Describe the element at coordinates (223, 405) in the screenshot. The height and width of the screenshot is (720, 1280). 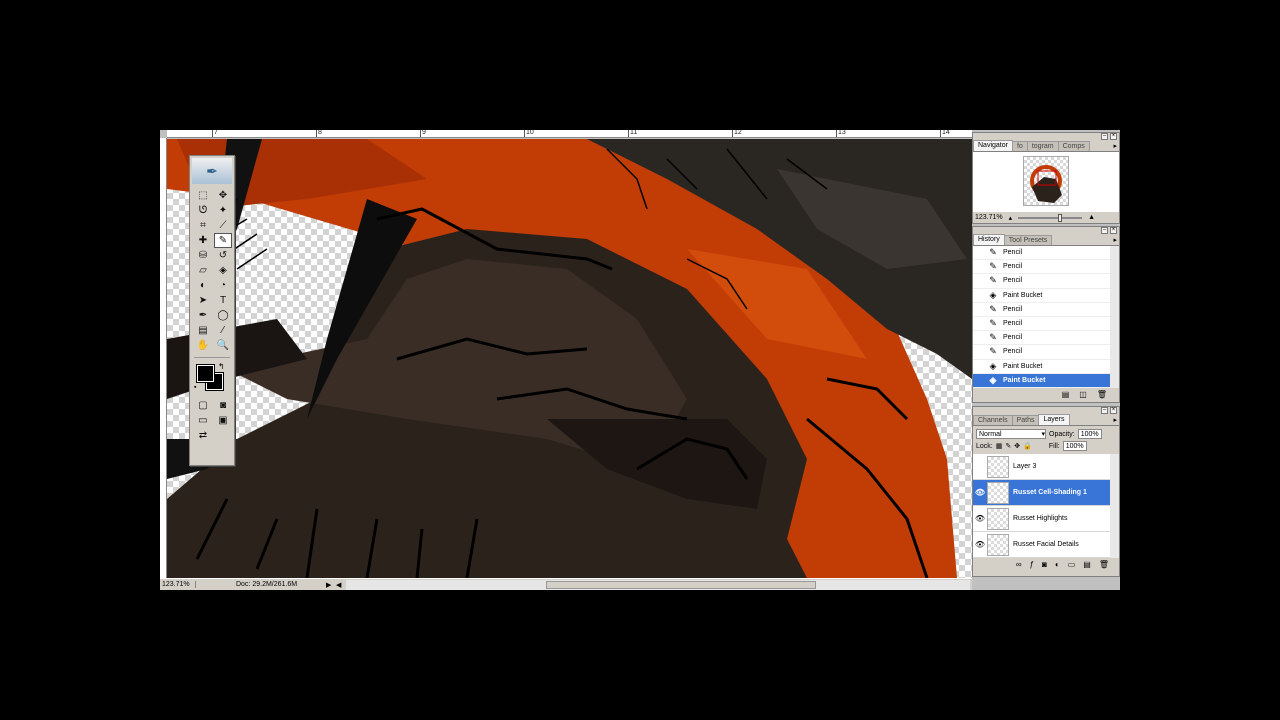
I see `quick-mask-icon: ◙` at that location.